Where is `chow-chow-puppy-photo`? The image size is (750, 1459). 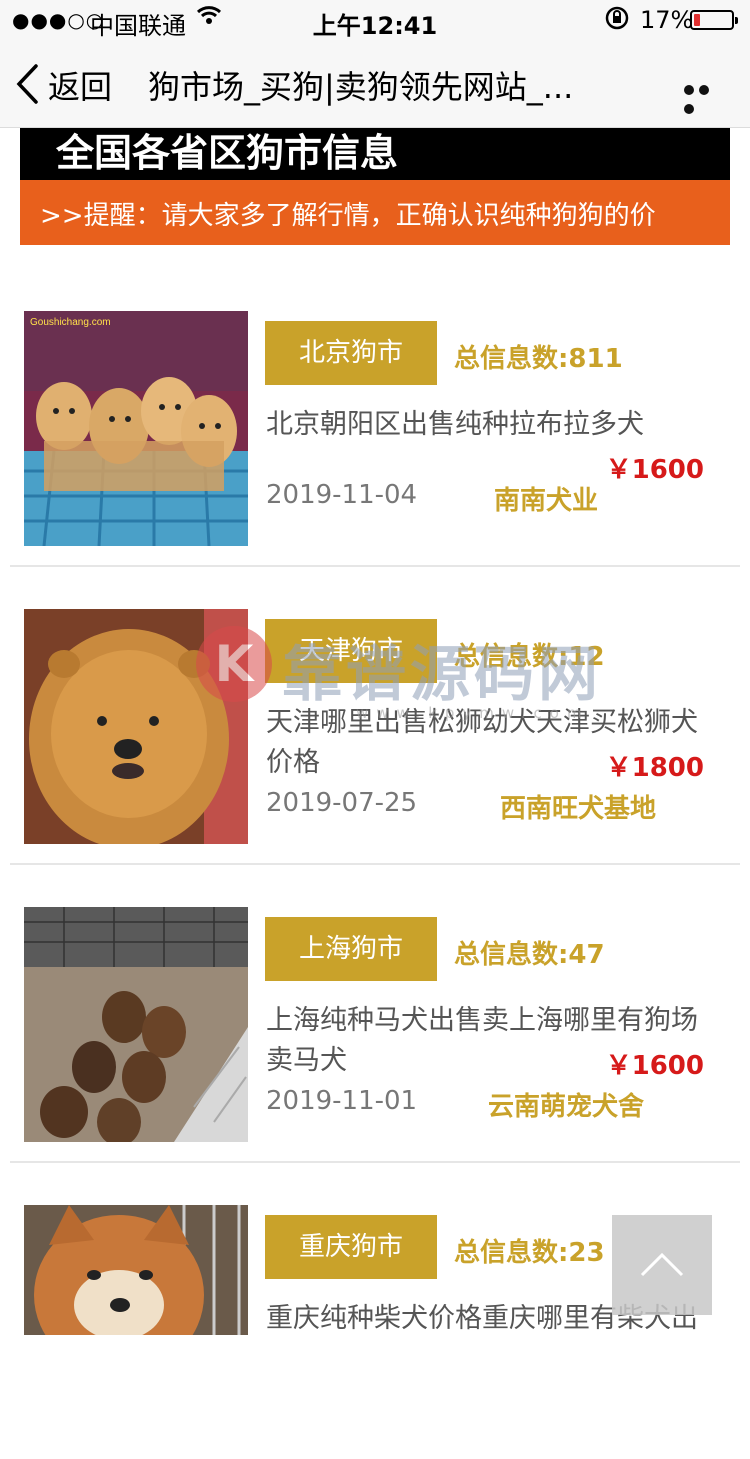 chow-chow-puppy-photo is located at coordinates (136, 726).